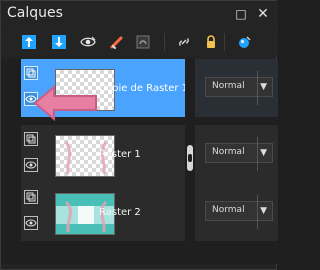 The height and width of the screenshot is (270, 320). I want to click on close-icon: ✕, so click(263, 14).